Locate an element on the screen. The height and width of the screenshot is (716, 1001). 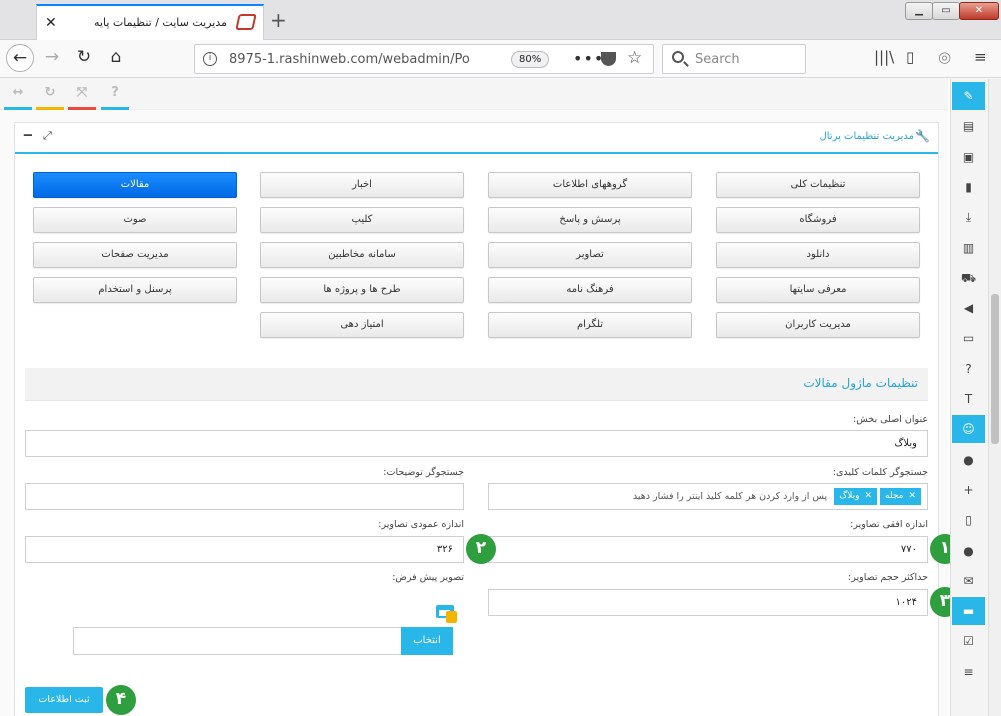
download-icon: ⤓ is located at coordinates (968, 217).